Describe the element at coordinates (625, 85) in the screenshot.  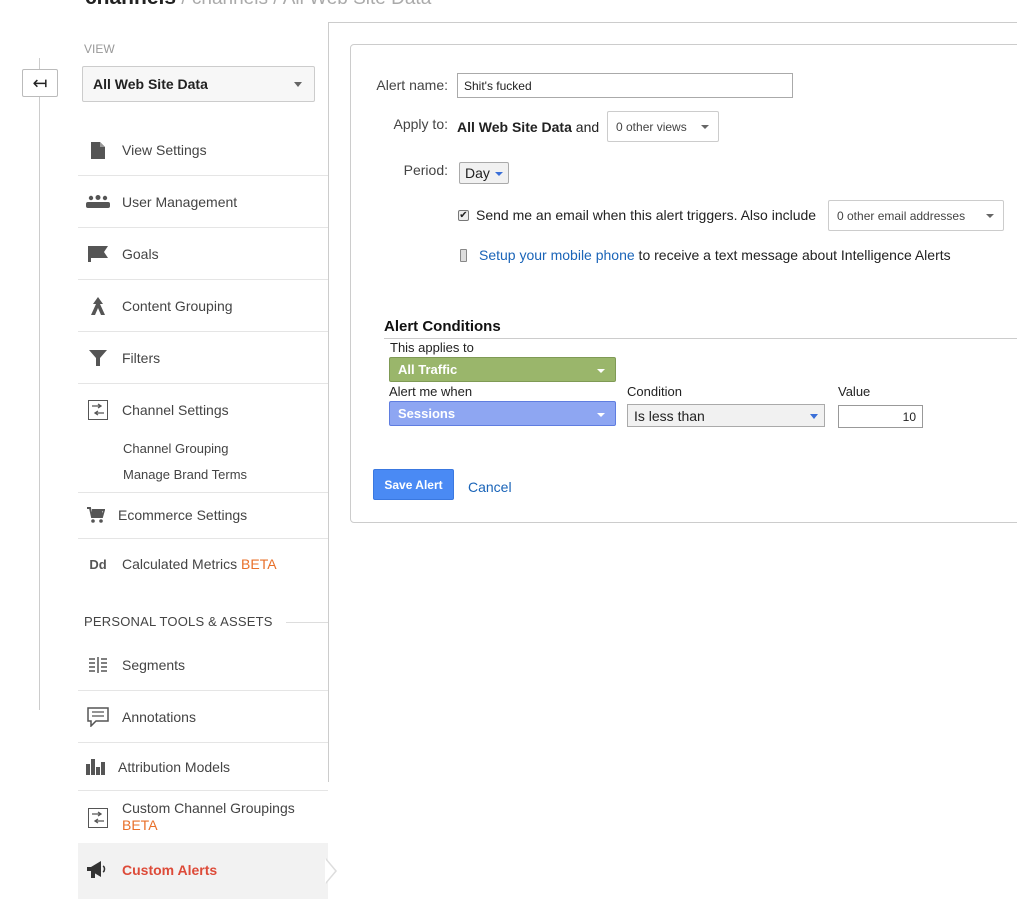
I see `alert-name-input` at that location.